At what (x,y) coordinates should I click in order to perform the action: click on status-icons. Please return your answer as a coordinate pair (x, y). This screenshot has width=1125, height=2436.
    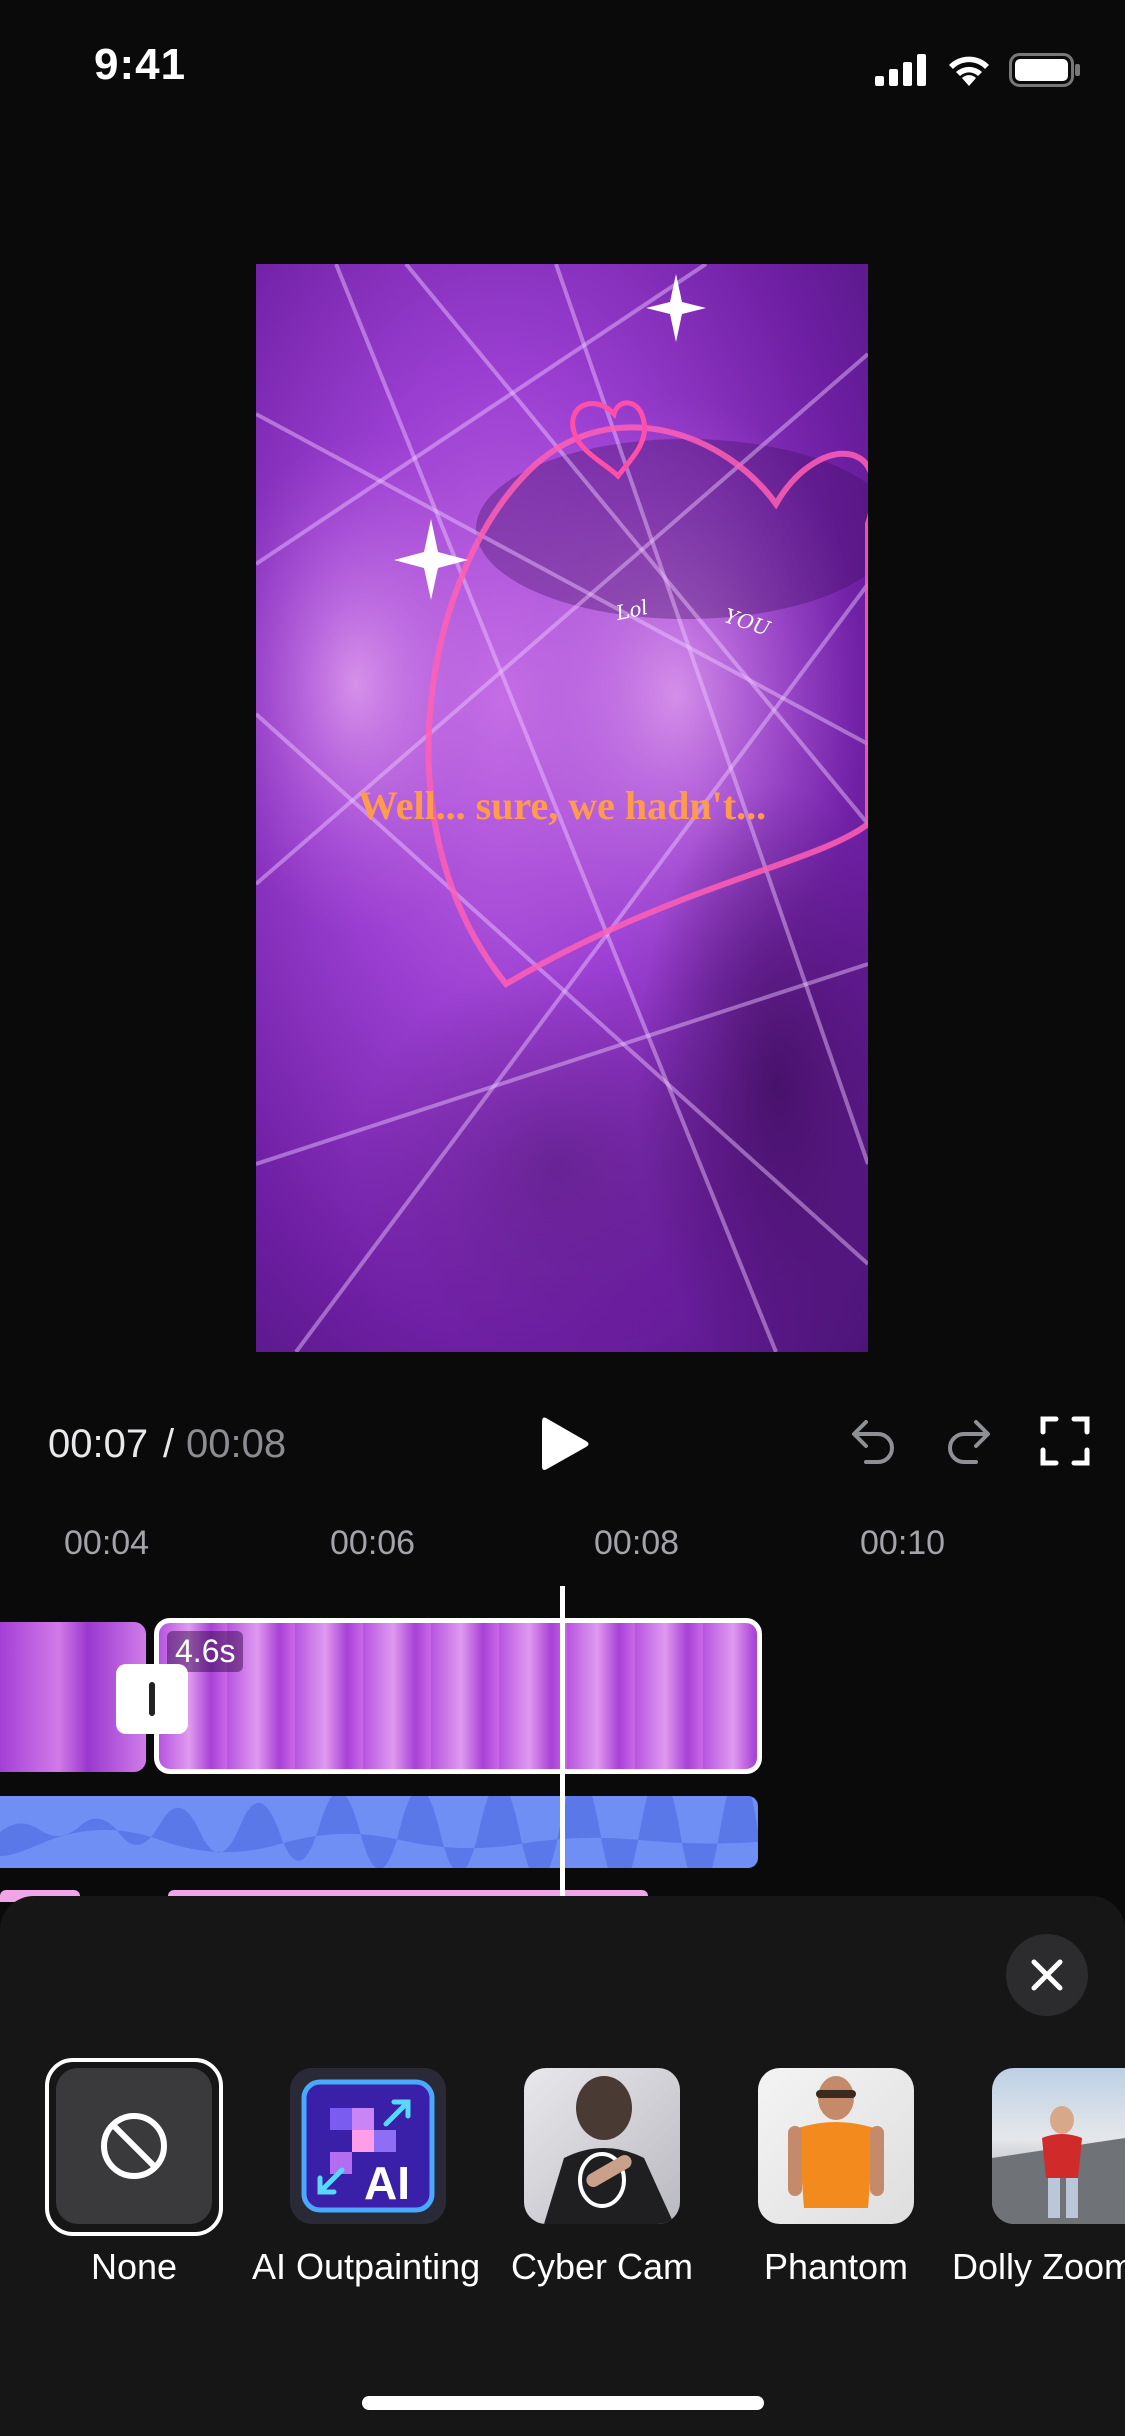
    Looking at the image, I should click on (978, 70).